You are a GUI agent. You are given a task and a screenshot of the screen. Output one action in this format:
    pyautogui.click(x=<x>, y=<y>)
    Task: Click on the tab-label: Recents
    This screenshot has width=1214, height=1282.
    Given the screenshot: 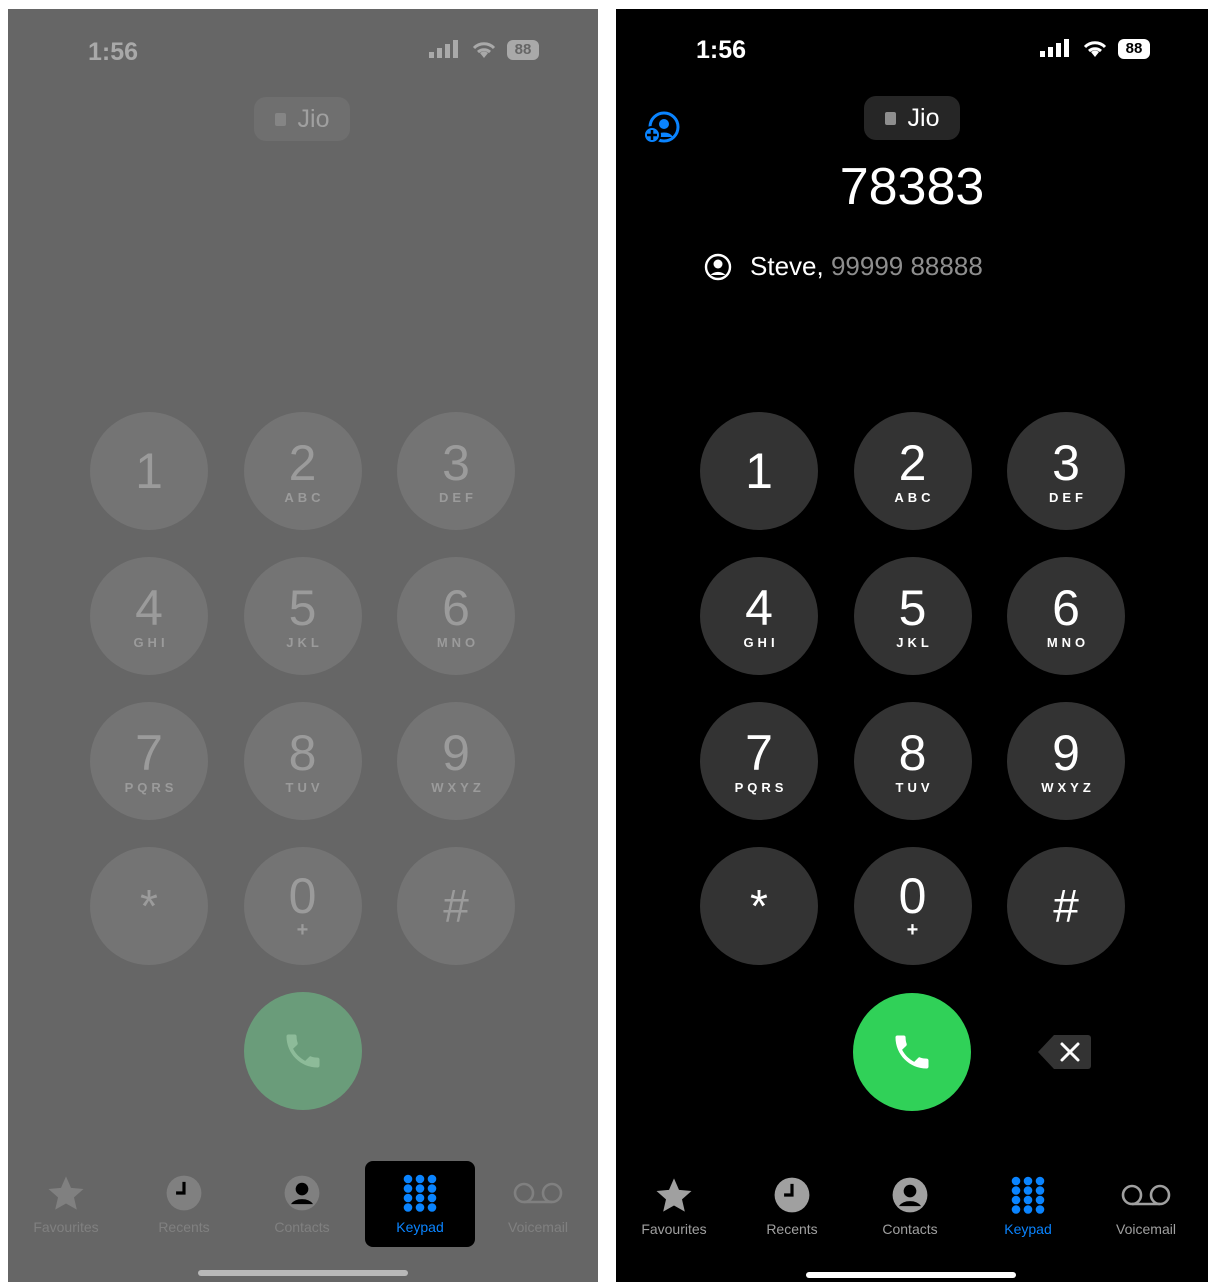 What is the action you would take?
    pyautogui.click(x=792, y=1229)
    